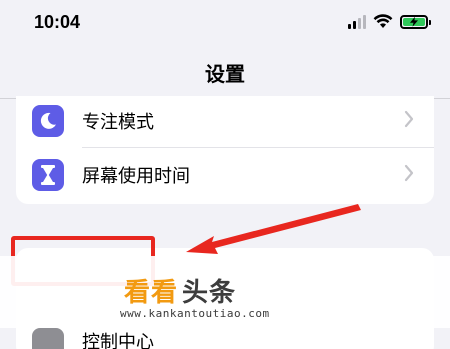 The height and width of the screenshot is (349, 450). Describe the element at coordinates (151, 293) in the screenshot. I see `watermark-brand-part1: 看看` at that location.